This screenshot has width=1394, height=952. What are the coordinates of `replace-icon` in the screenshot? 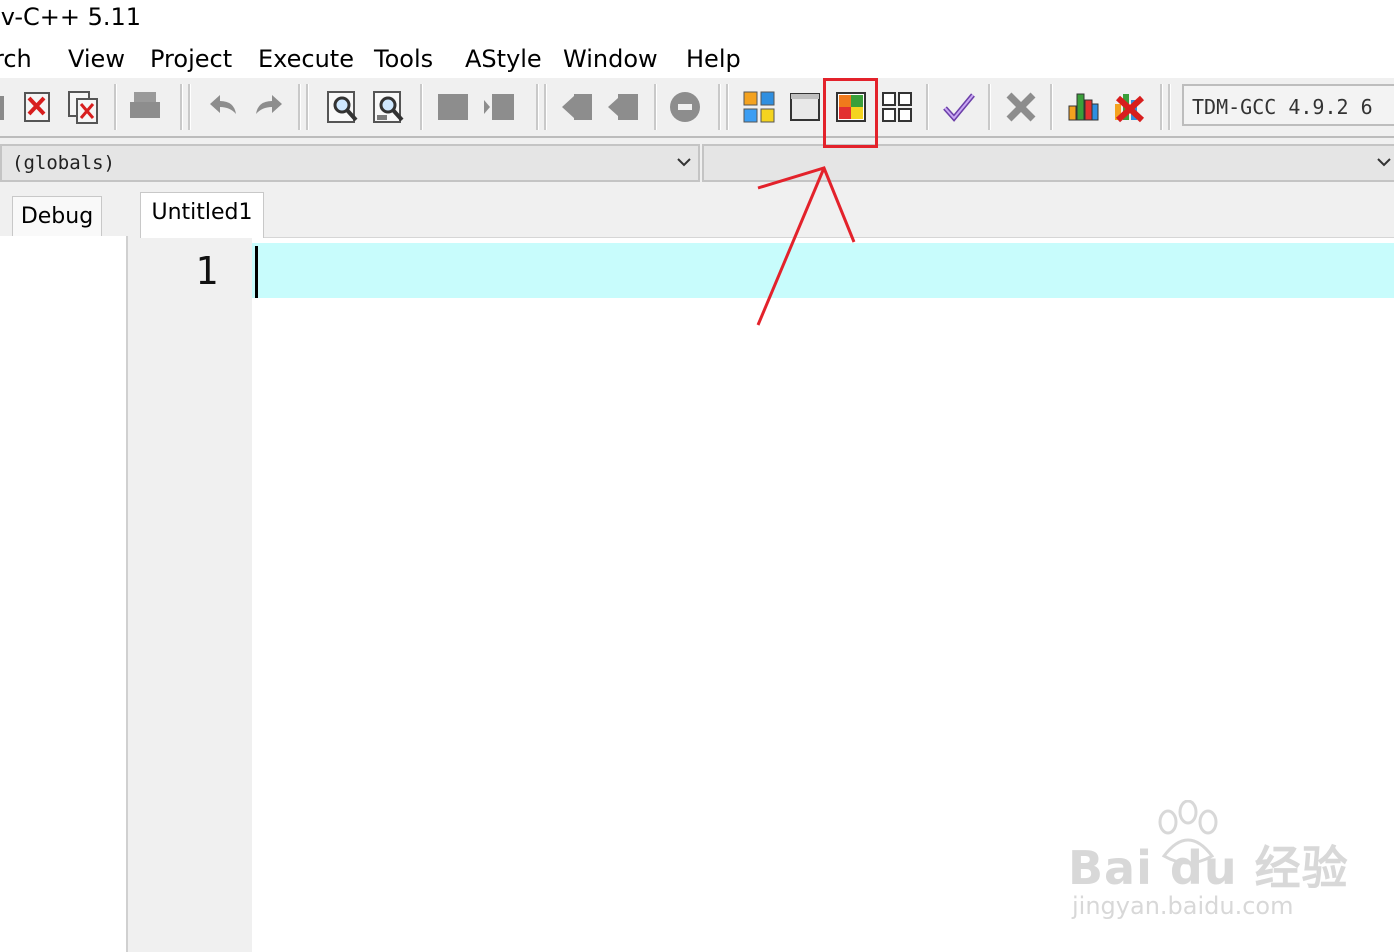 It's located at (389, 107).